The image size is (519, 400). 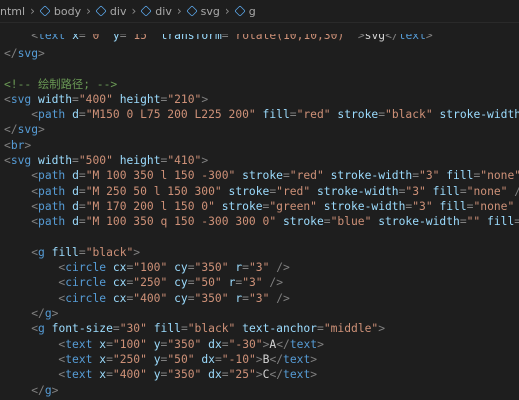 I want to click on breadcrumb-item-label: ntml, so click(x=13, y=11).